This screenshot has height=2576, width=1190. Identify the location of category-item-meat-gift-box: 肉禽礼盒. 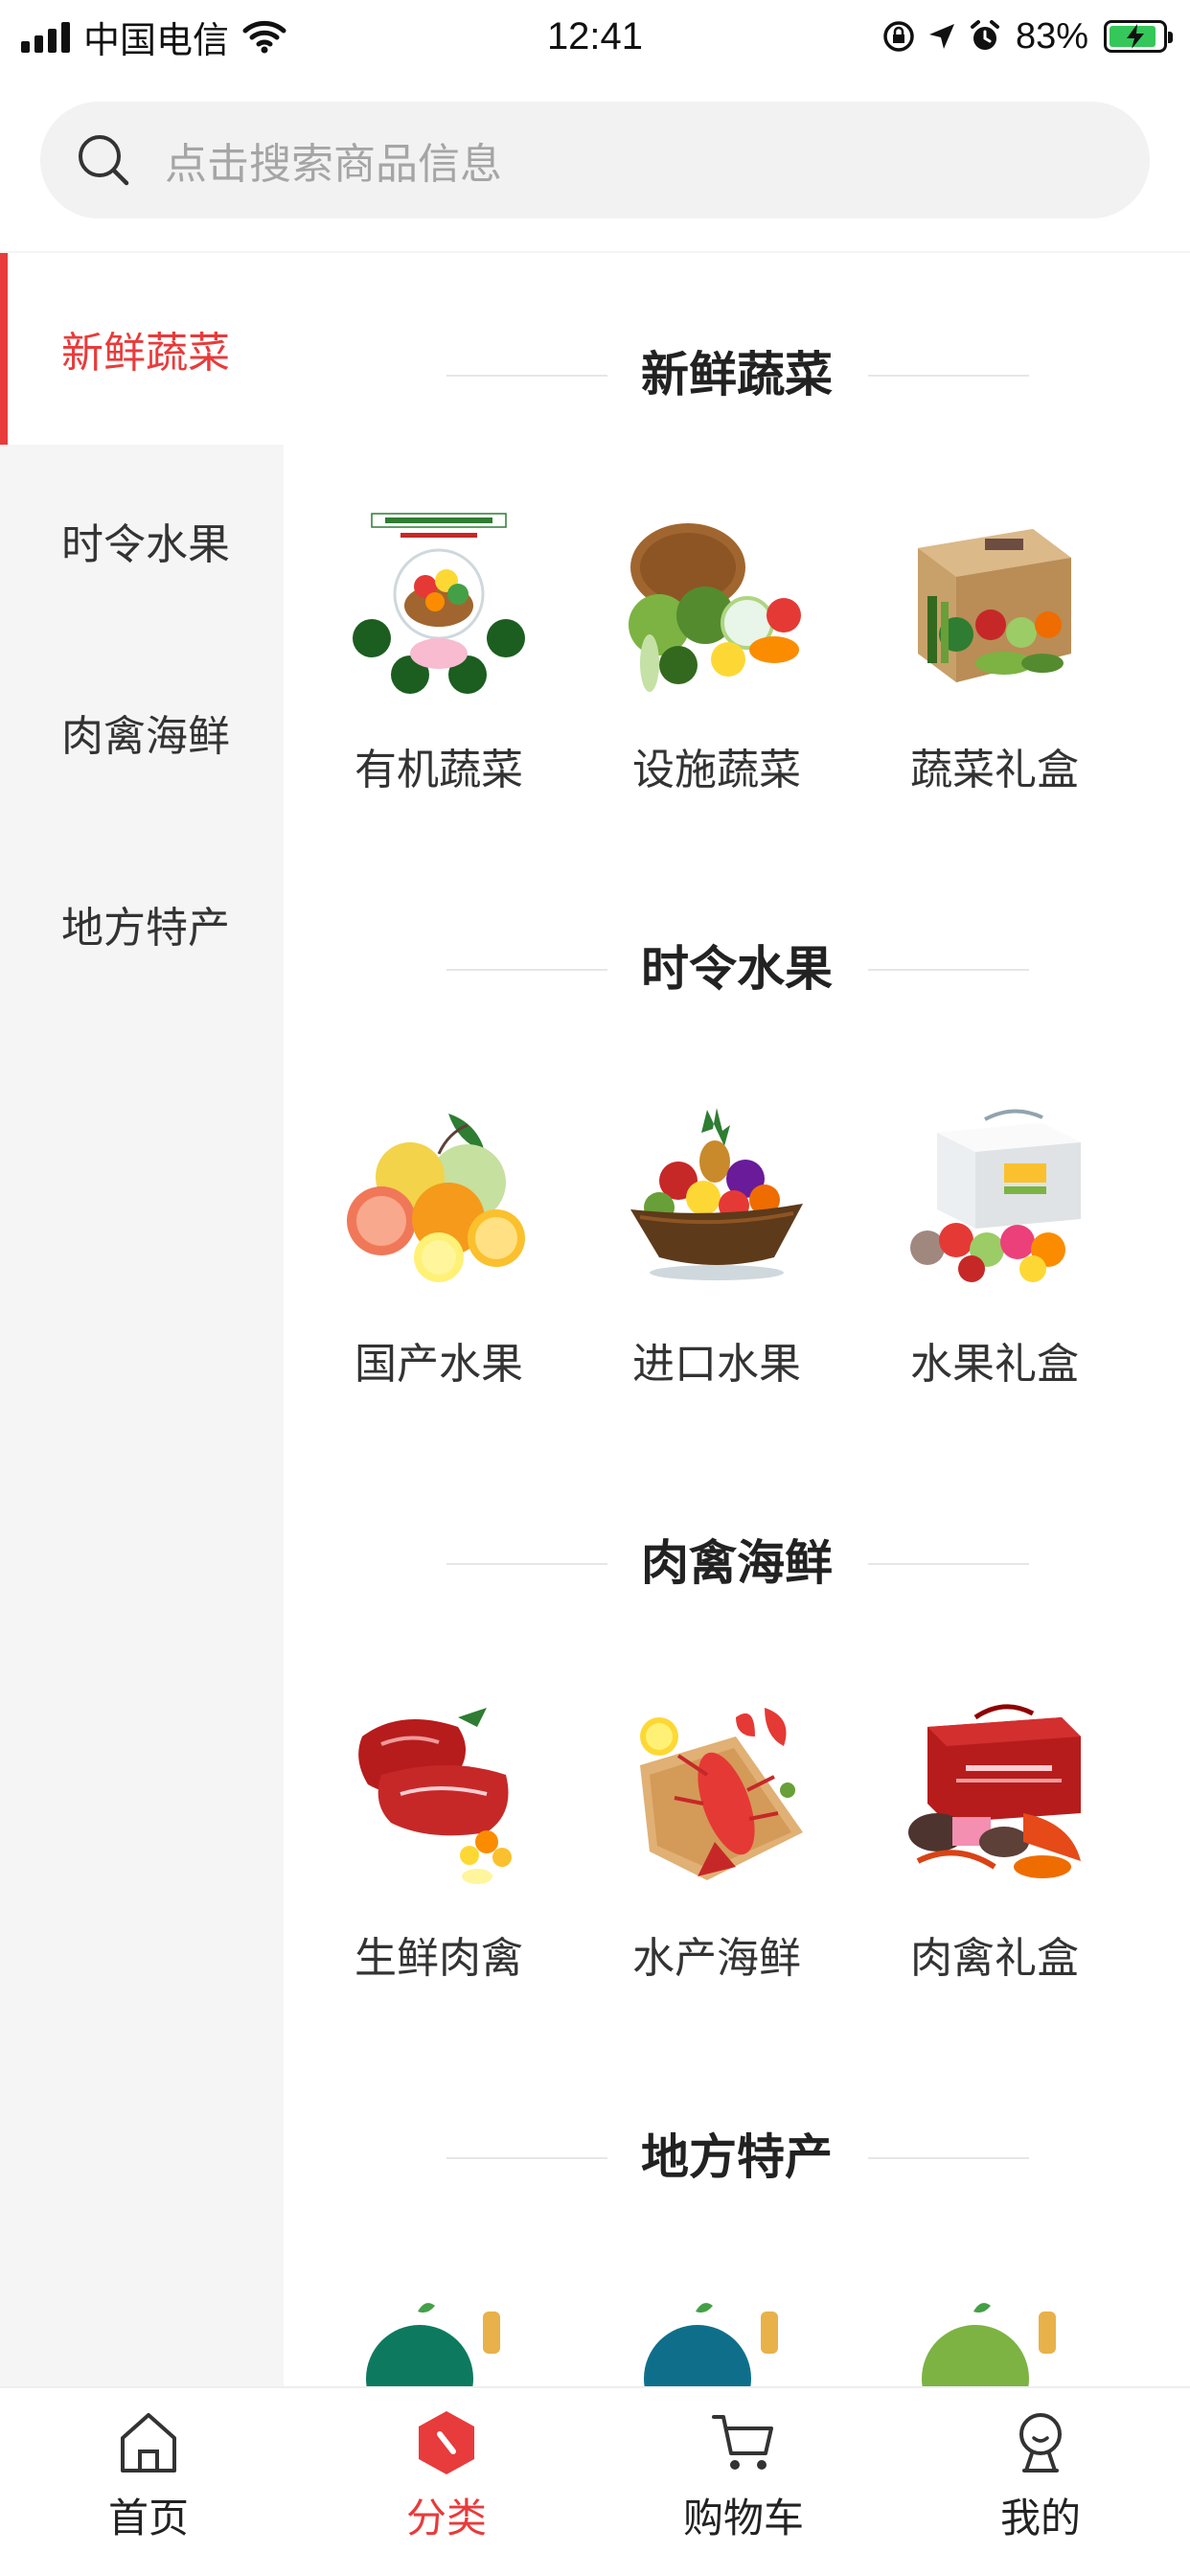
(995, 1843).